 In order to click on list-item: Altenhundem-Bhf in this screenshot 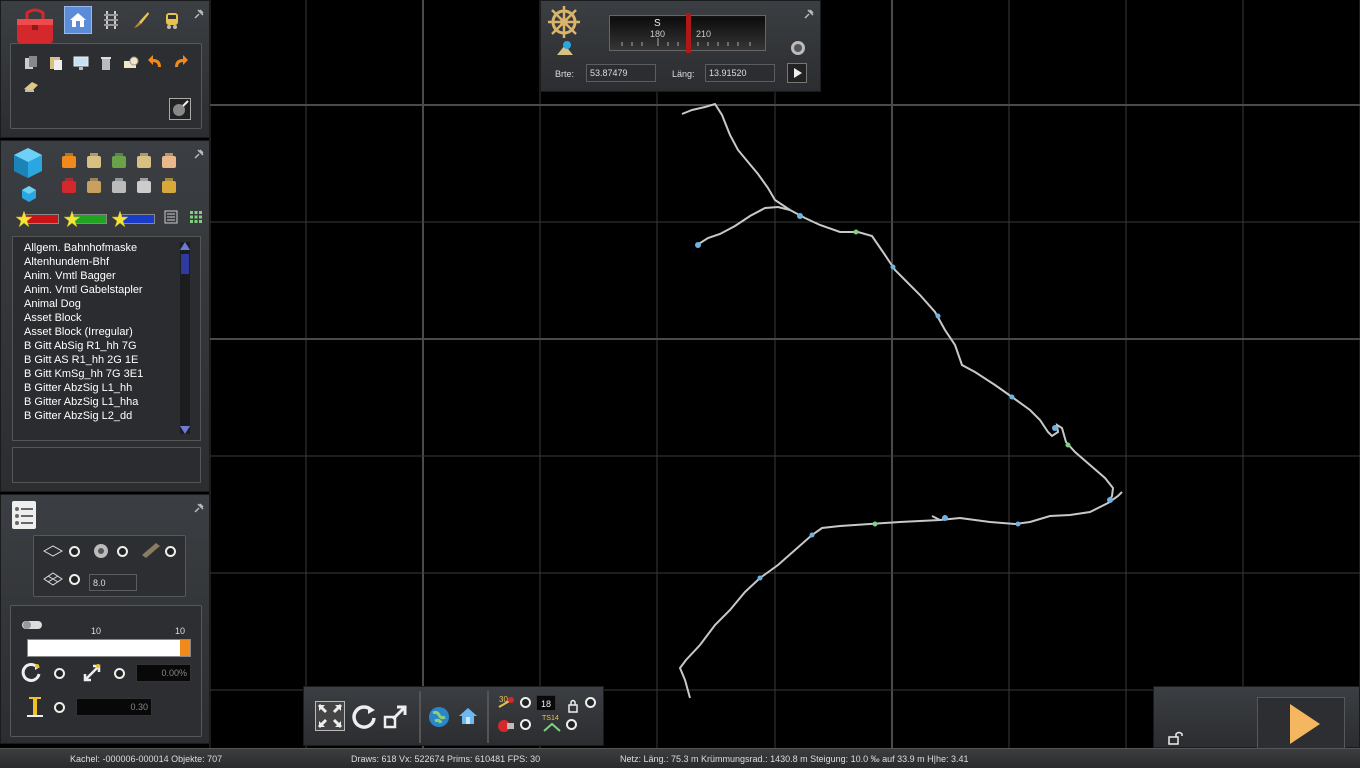, I will do `click(106, 262)`.